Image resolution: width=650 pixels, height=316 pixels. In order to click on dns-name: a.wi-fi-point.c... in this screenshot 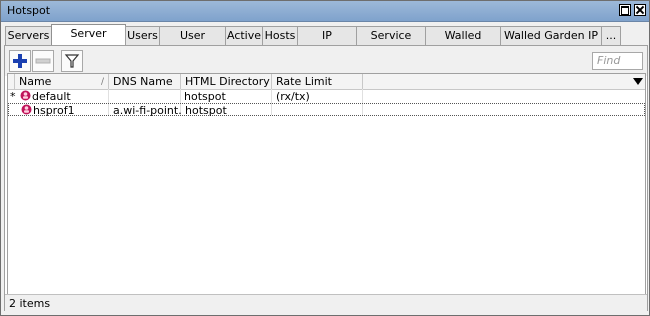, I will do `click(147, 110)`.